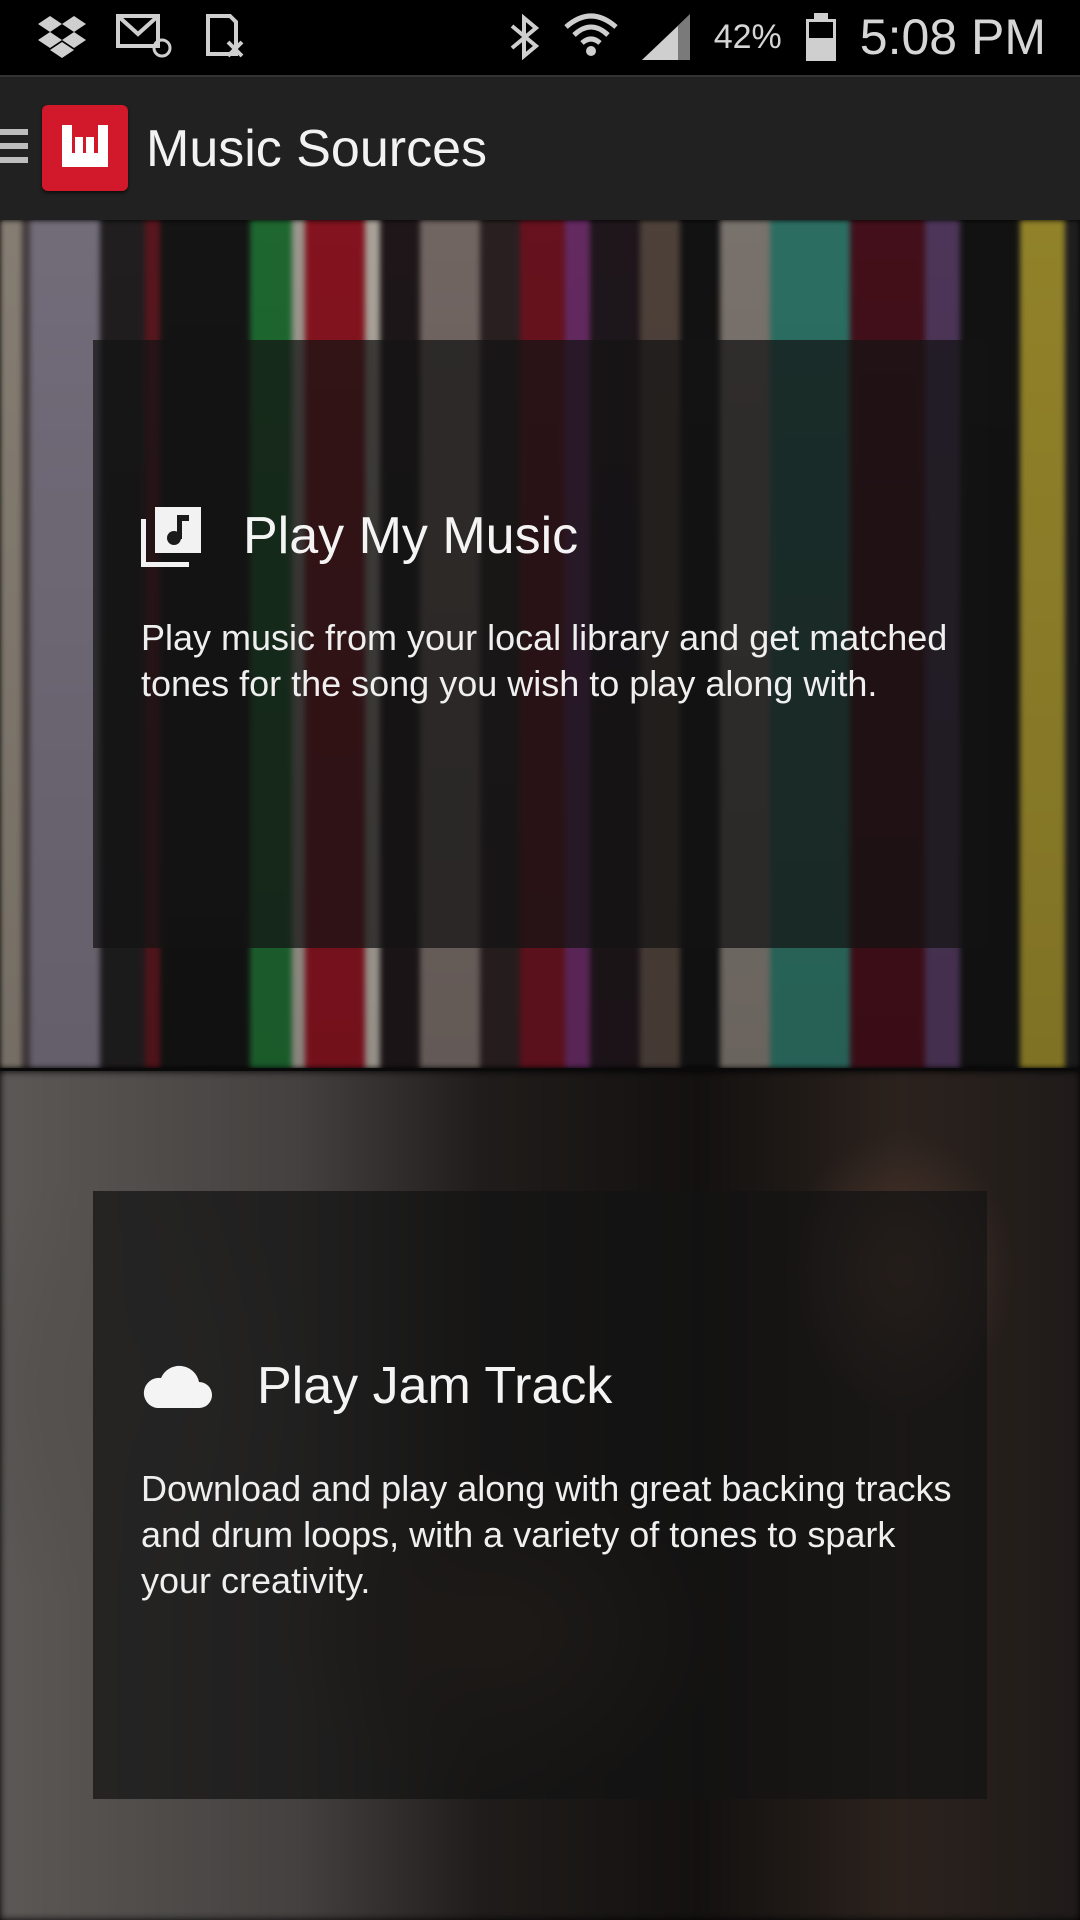 The image size is (1080, 1920). I want to click on page-title: Music Sources, so click(316, 149).